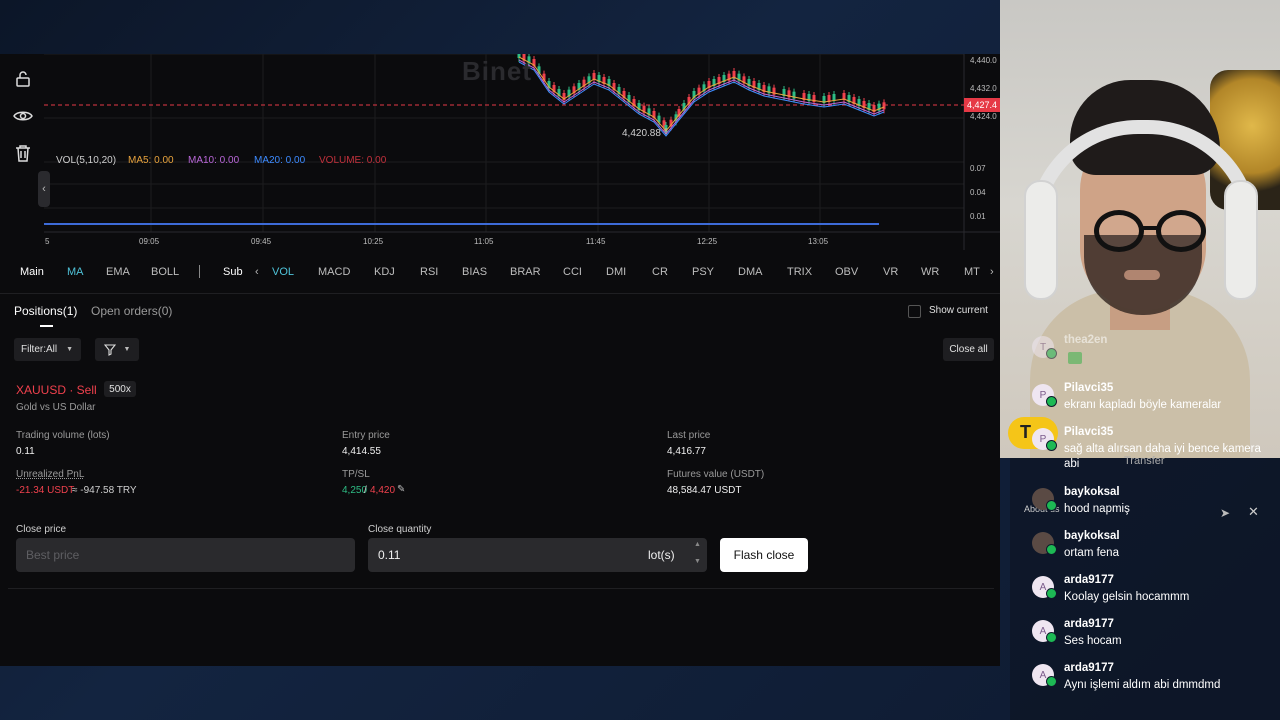 Image resolution: width=1280 pixels, height=720 pixels. Describe the element at coordinates (1241, 240) in the screenshot. I see `headphone-right-cup` at that location.